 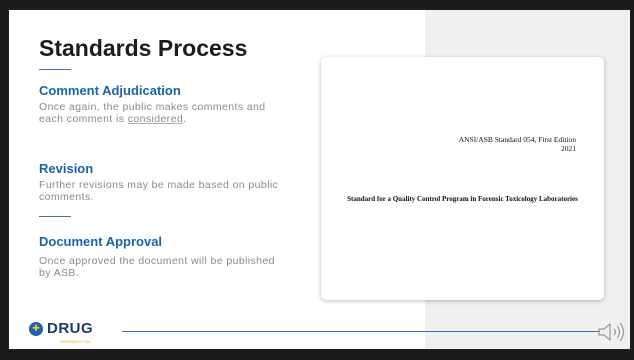 What do you see at coordinates (143, 48) in the screenshot?
I see `slide-title: Standards Process` at bounding box center [143, 48].